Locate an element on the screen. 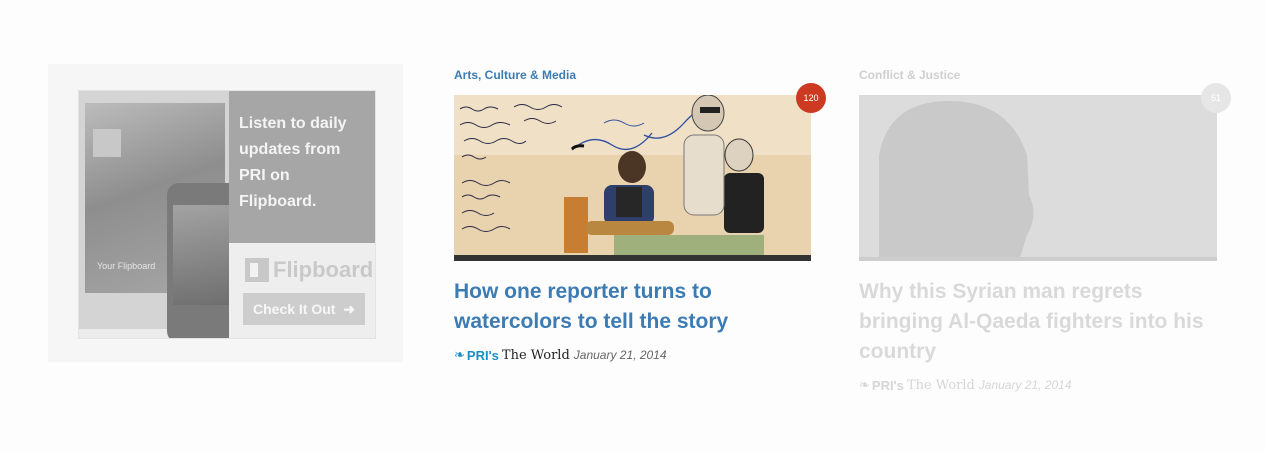 The image size is (1265, 452). comment-count-badge: 120 is located at coordinates (811, 98).